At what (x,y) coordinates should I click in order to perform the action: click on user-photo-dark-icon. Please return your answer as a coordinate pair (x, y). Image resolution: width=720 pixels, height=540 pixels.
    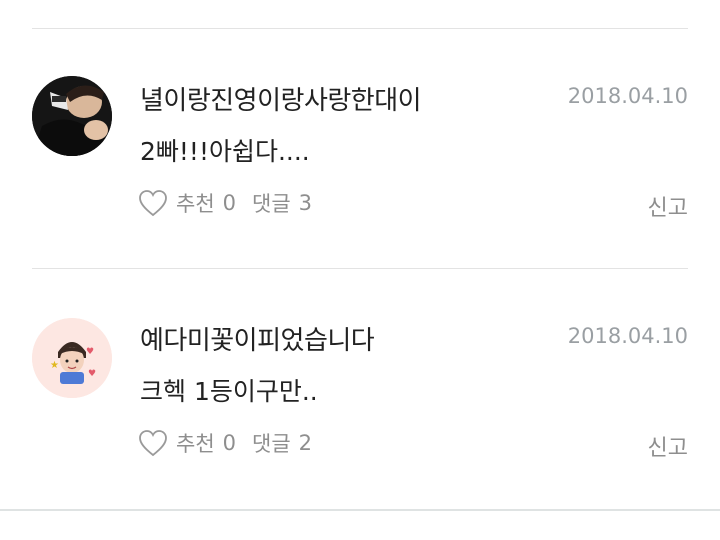
    Looking at the image, I should click on (72, 116).